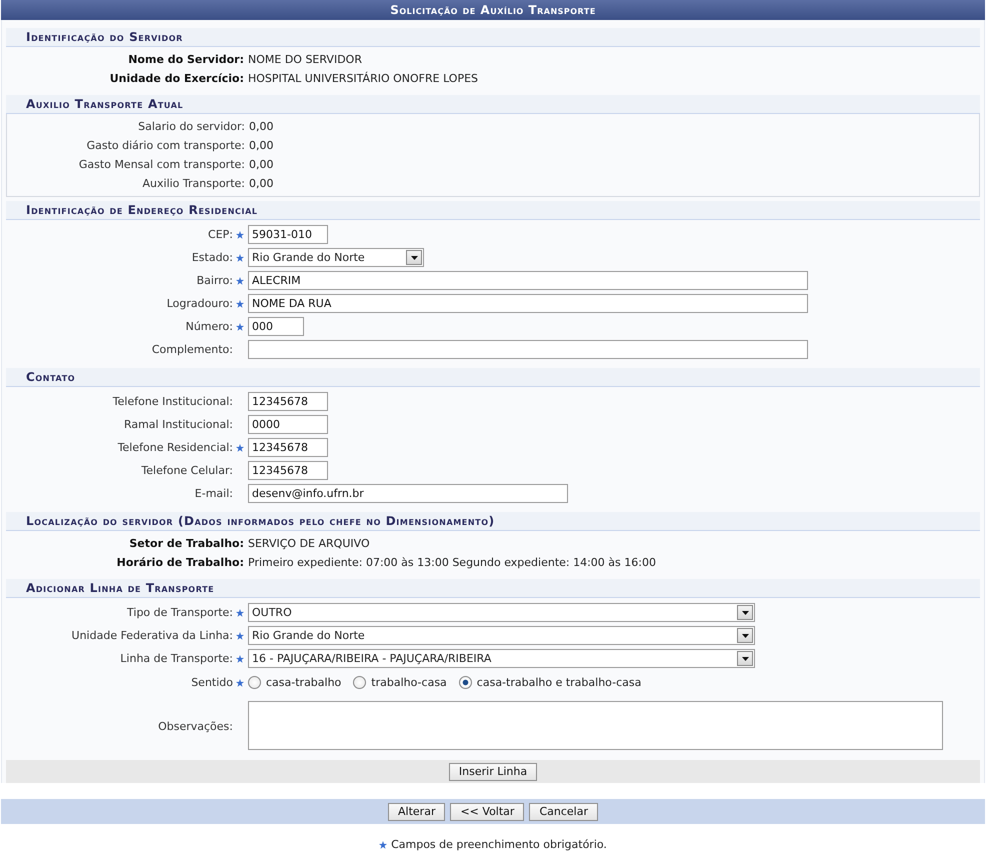 This screenshot has height=851, width=992. What do you see at coordinates (309, 543) in the screenshot?
I see `field-value: SERVIÇO DE ARQUIVO` at bounding box center [309, 543].